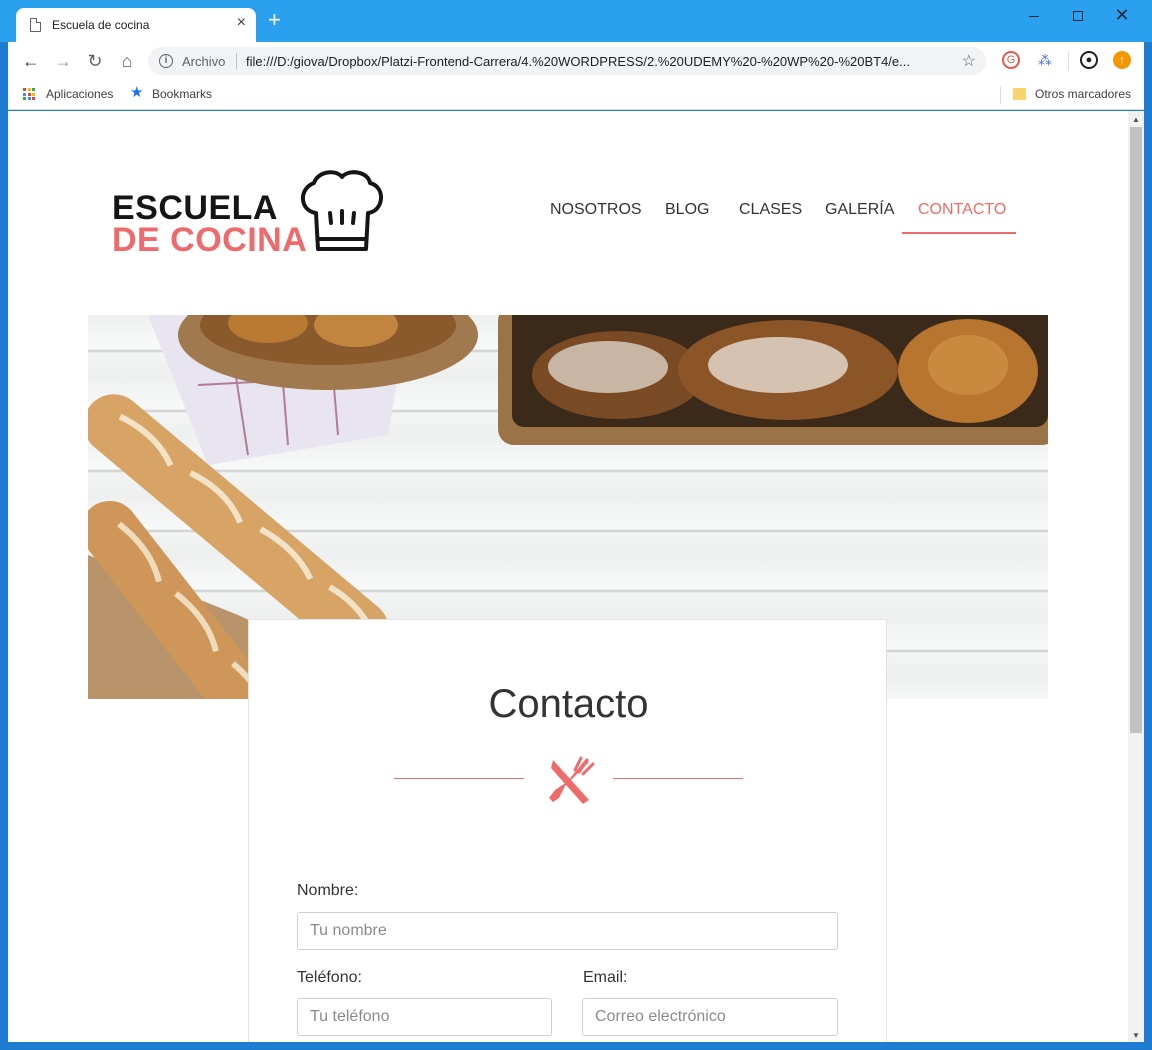  Describe the element at coordinates (576, 21) in the screenshot. I see `browser-titlebar: Escuela de cocina × + ✕` at that location.